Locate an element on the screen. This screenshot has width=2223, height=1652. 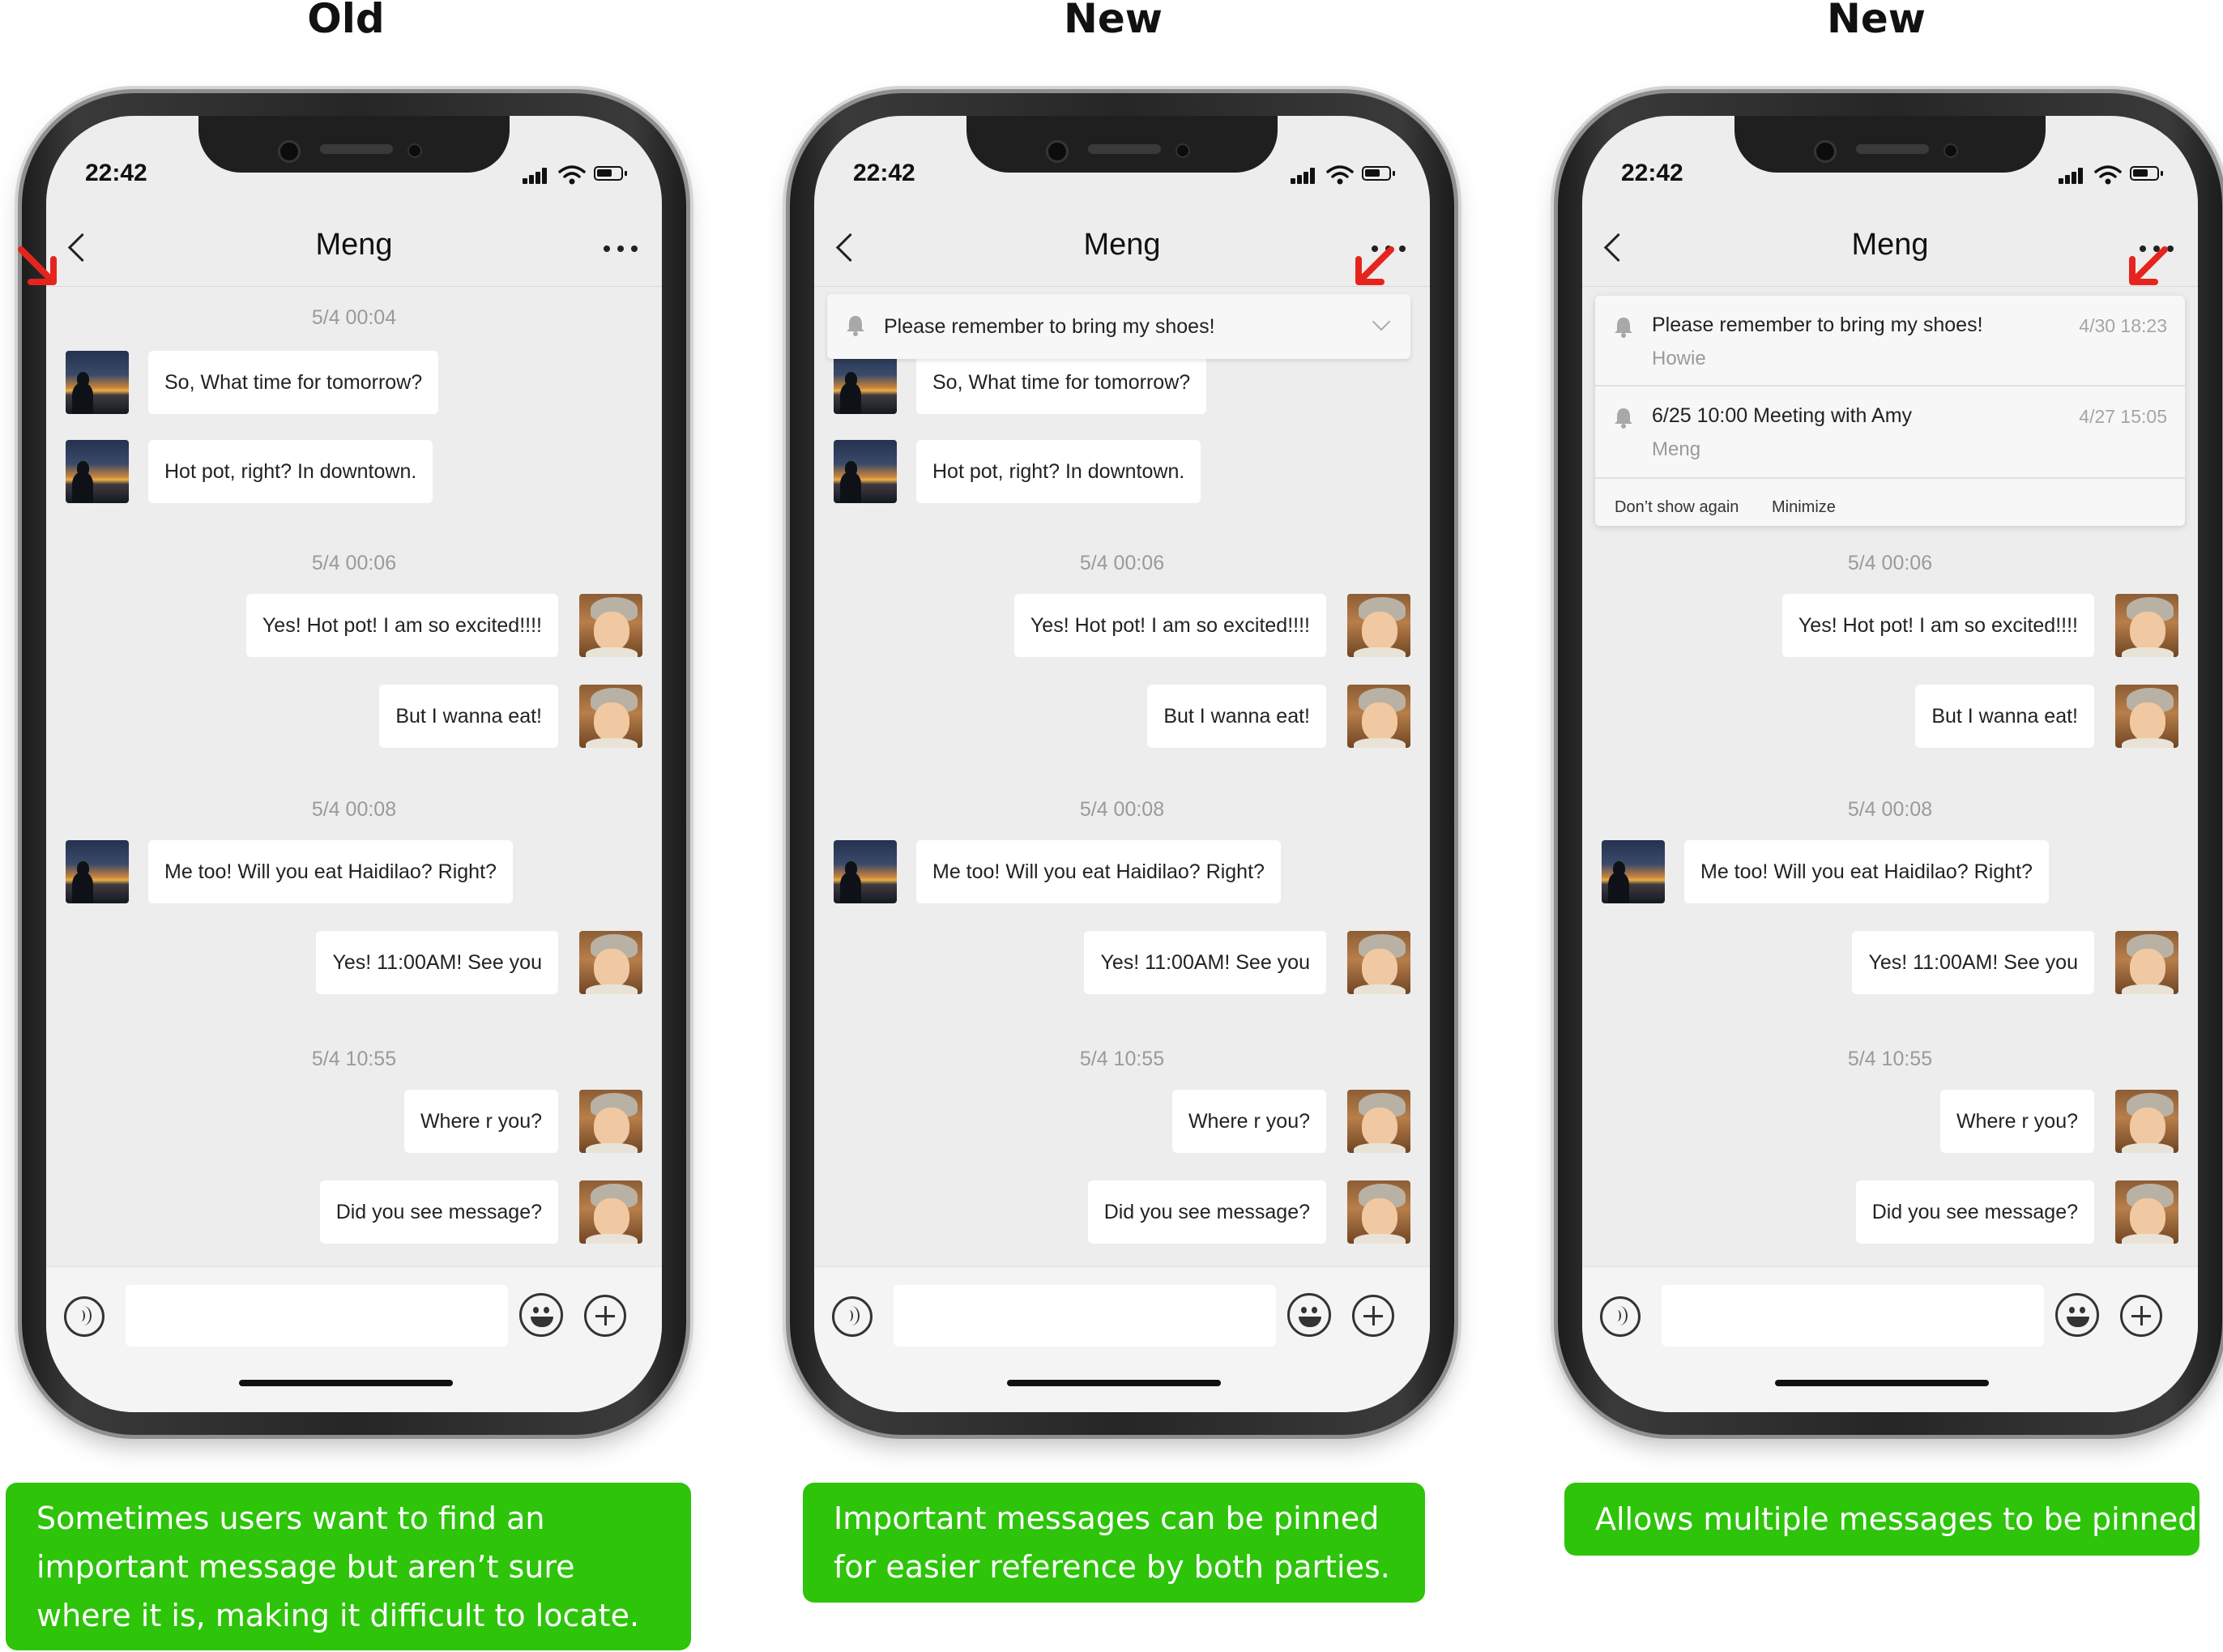
pinned-message-bar: Please remember to bring my shoes! is located at coordinates (1119, 326).